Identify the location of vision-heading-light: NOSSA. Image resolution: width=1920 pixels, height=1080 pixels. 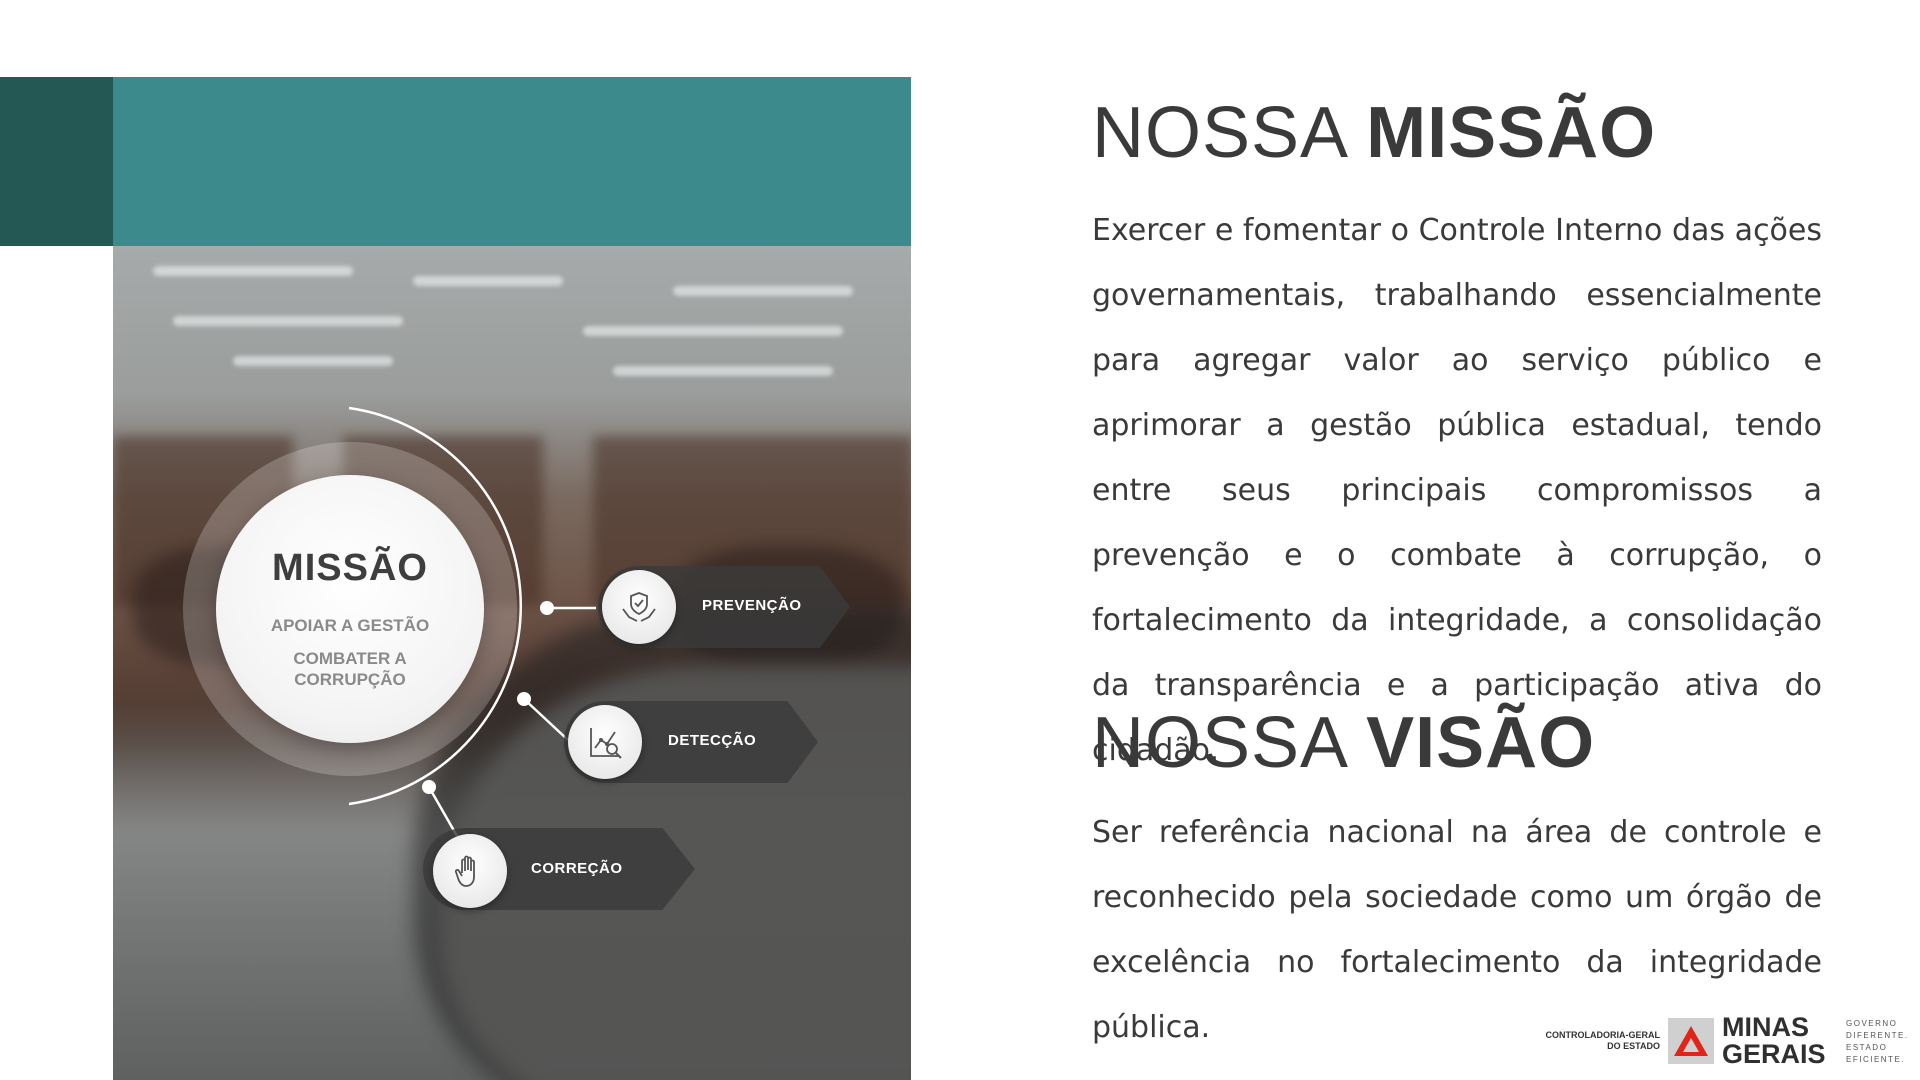
(1219, 743).